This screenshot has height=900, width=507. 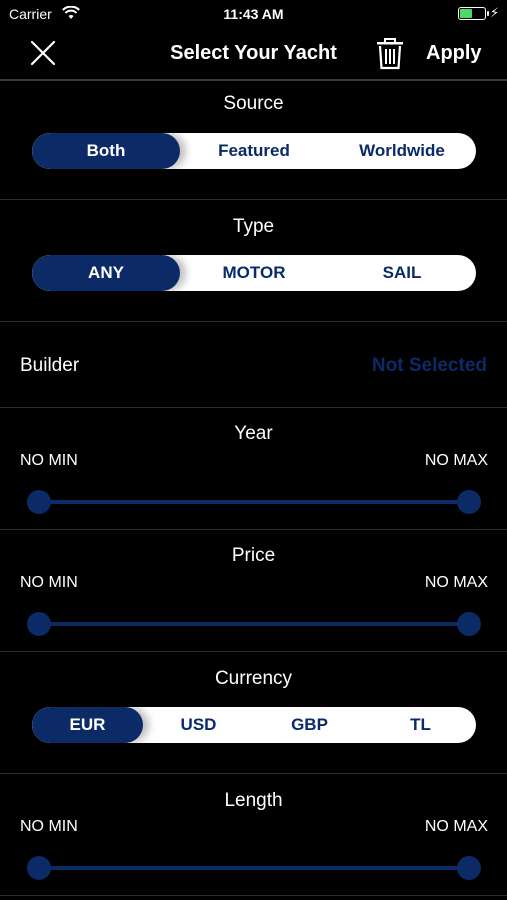 What do you see at coordinates (49, 826) in the screenshot?
I see `length-min-label: NO MIN` at bounding box center [49, 826].